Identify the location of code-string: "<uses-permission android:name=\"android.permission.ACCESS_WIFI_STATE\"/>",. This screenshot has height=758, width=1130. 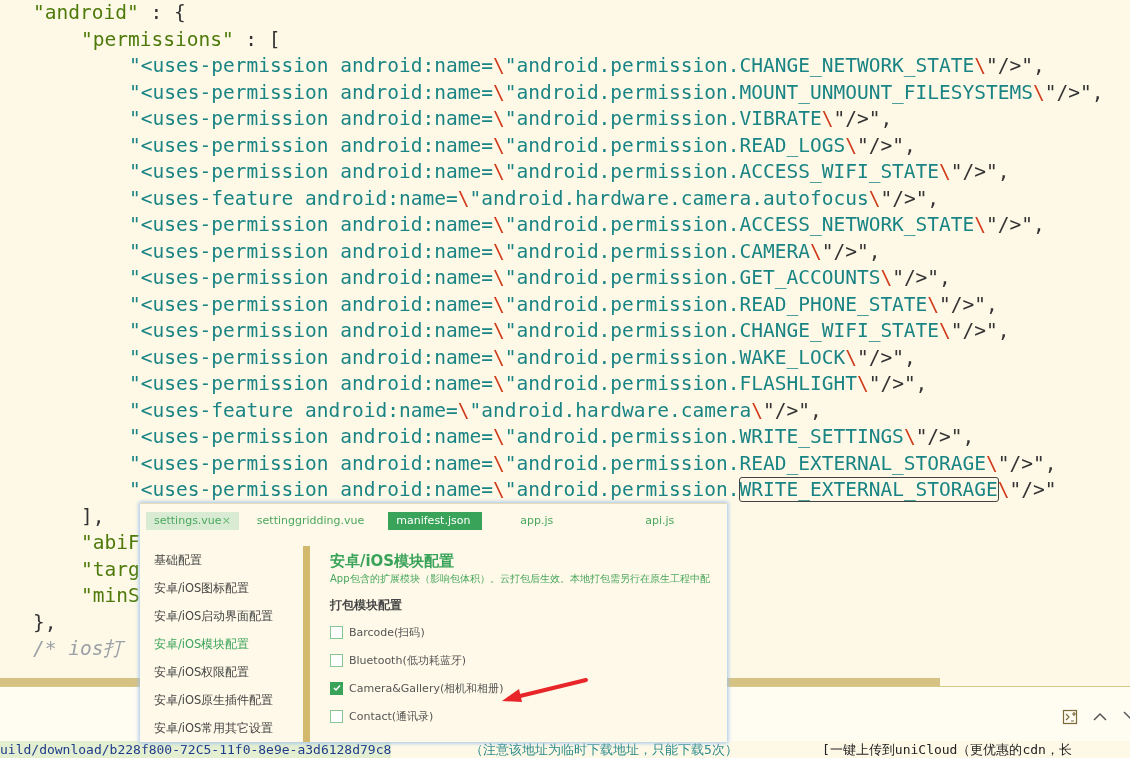
(569, 171).